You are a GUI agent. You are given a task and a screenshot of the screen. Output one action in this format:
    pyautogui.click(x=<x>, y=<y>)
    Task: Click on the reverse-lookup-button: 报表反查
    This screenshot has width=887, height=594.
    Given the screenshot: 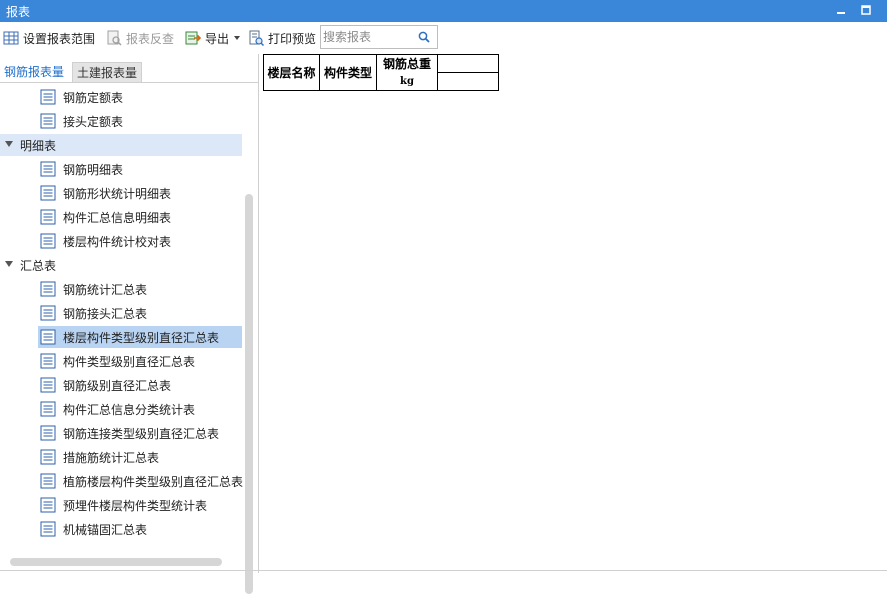 What is the action you would take?
    pyautogui.click(x=140, y=38)
    